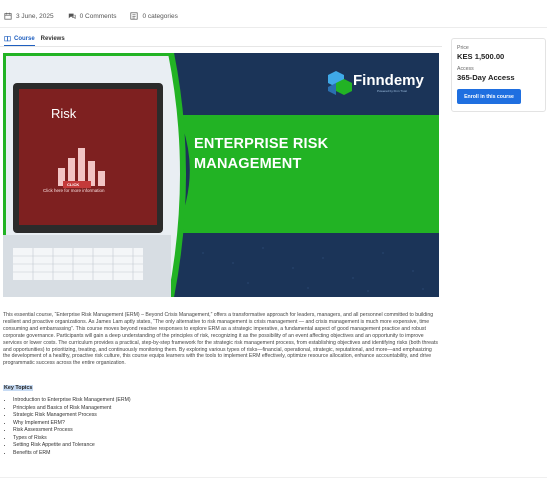  What do you see at coordinates (273, 477) in the screenshot?
I see `bottom-divider` at bounding box center [273, 477].